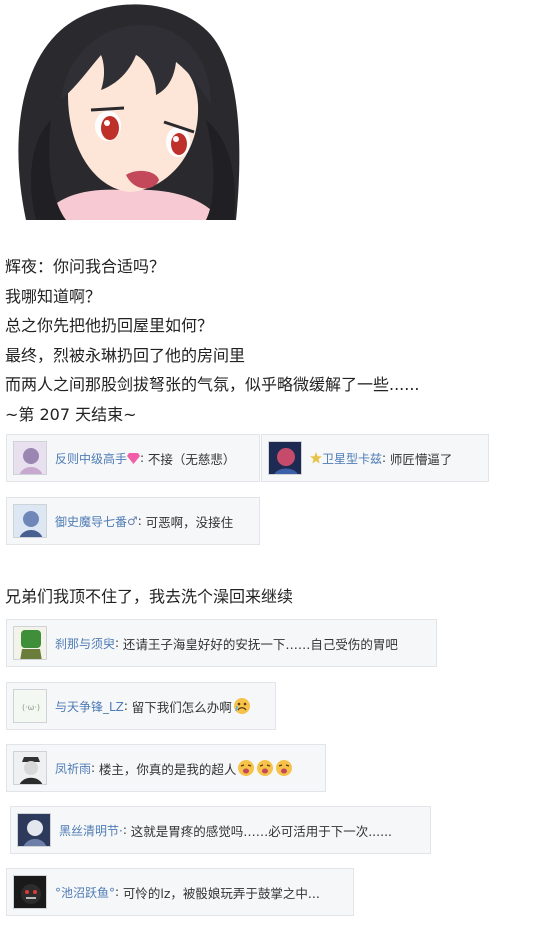 The height and width of the screenshot is (925, 558). Describe the element at coordinates (73, 768) in the screenshot. I see `username: 凤祈雨` at that location.